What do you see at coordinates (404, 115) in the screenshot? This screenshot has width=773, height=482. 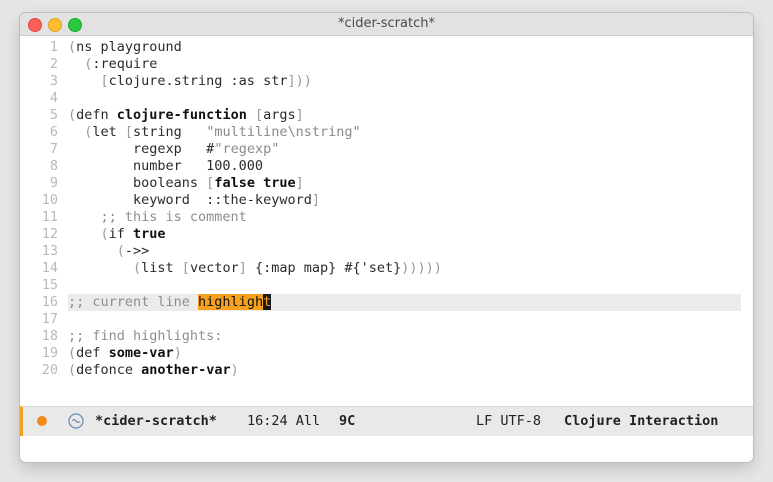 I see `code-text: (defn clojure-function [args]` at bounding box center [404, 115].